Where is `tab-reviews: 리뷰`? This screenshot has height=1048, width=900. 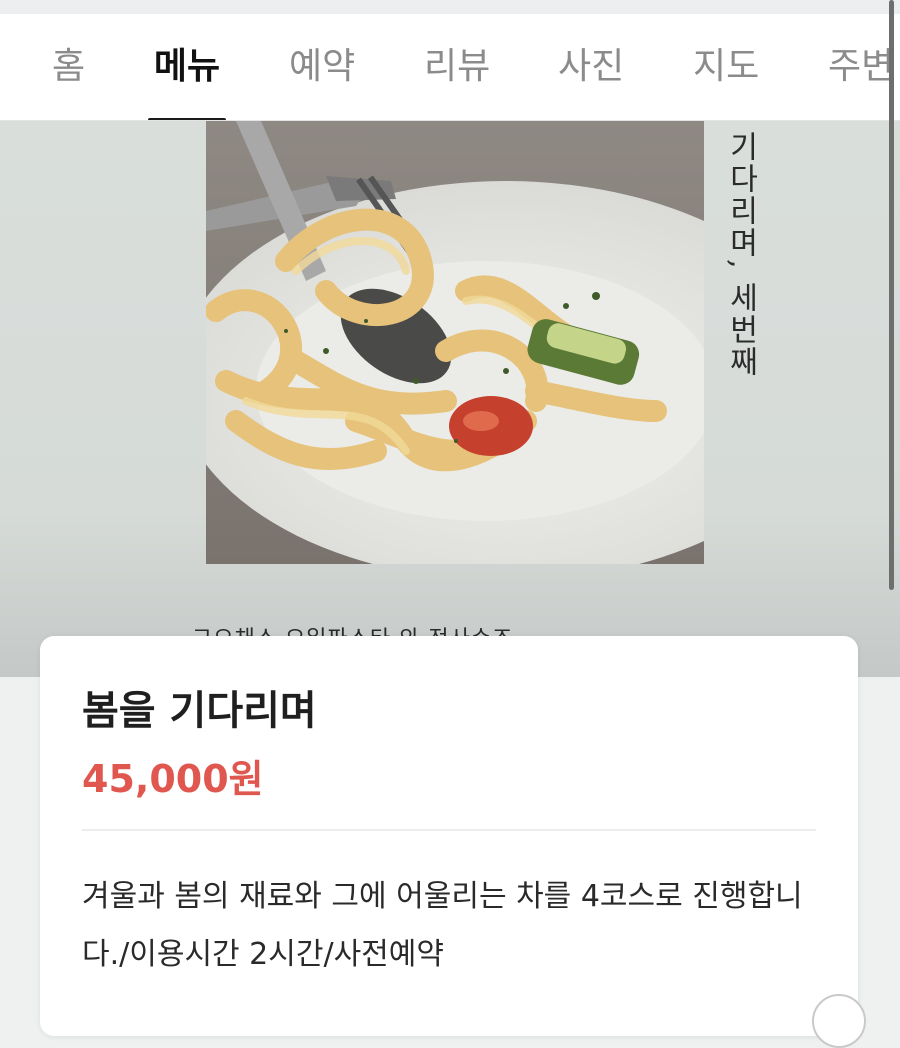 tab-reviews: 리뷰 is located at coordinates (457, 67).